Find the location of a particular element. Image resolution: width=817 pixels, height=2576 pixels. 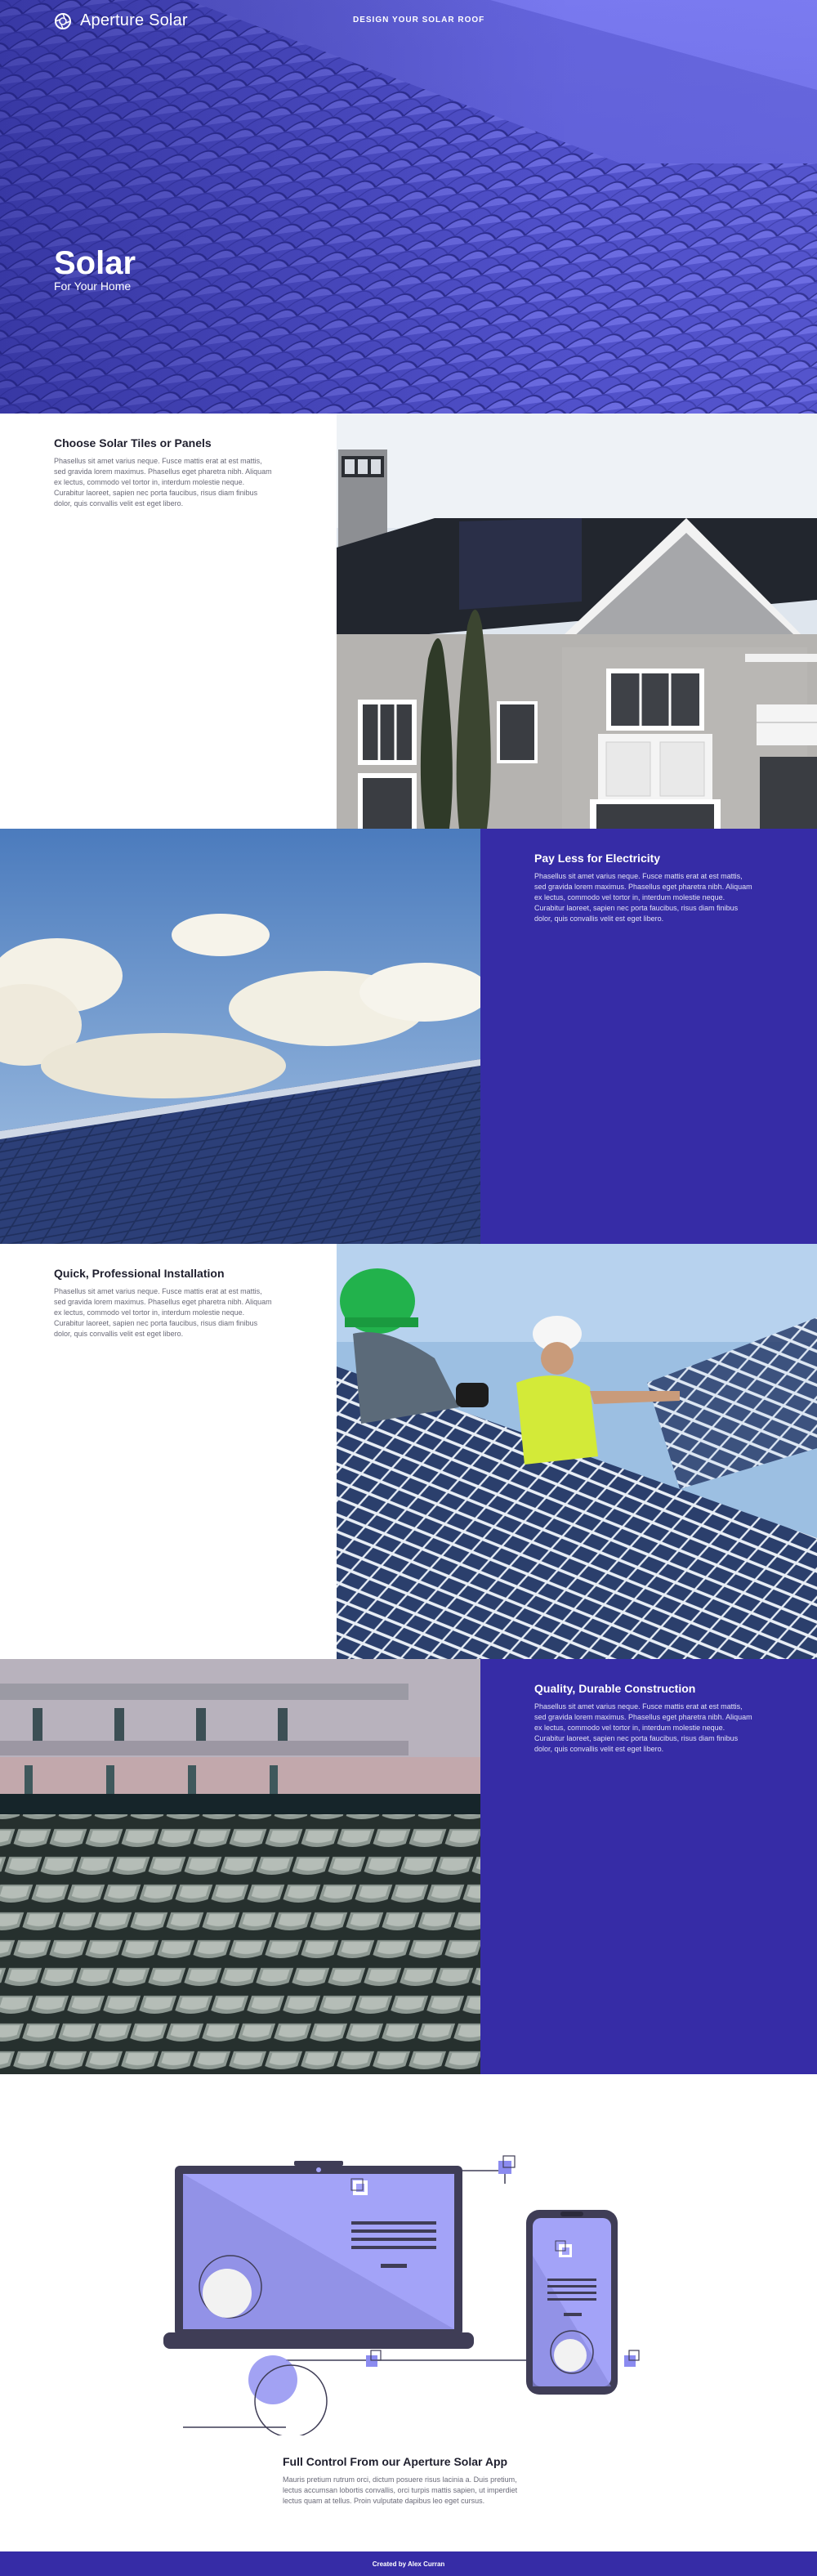

app-devices-illustration is located at coordinates (401, 2295).